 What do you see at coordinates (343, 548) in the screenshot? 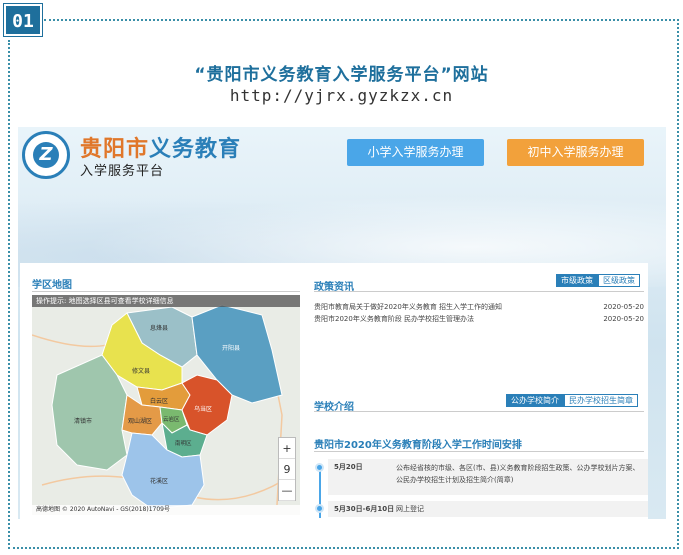
I see `frame-border-bottom` at bounding box center [343, 548].